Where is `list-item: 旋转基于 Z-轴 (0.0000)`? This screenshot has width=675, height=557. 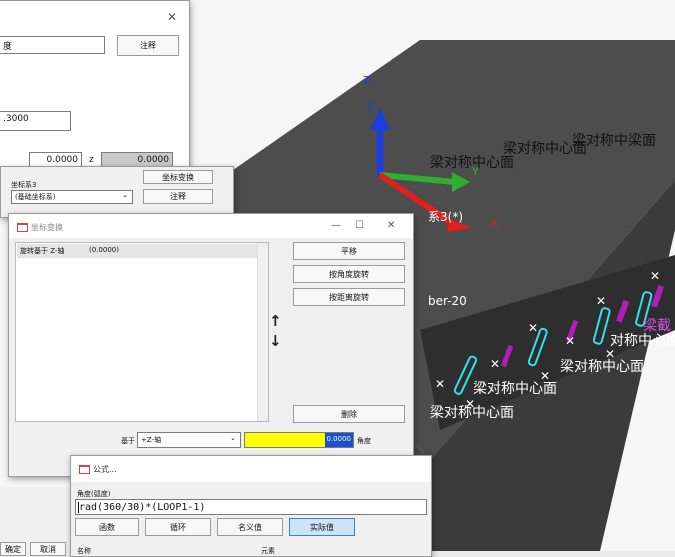
list-item: 旋转基于 Z-轴 (0.0000) is located at coordinates (137, 251).